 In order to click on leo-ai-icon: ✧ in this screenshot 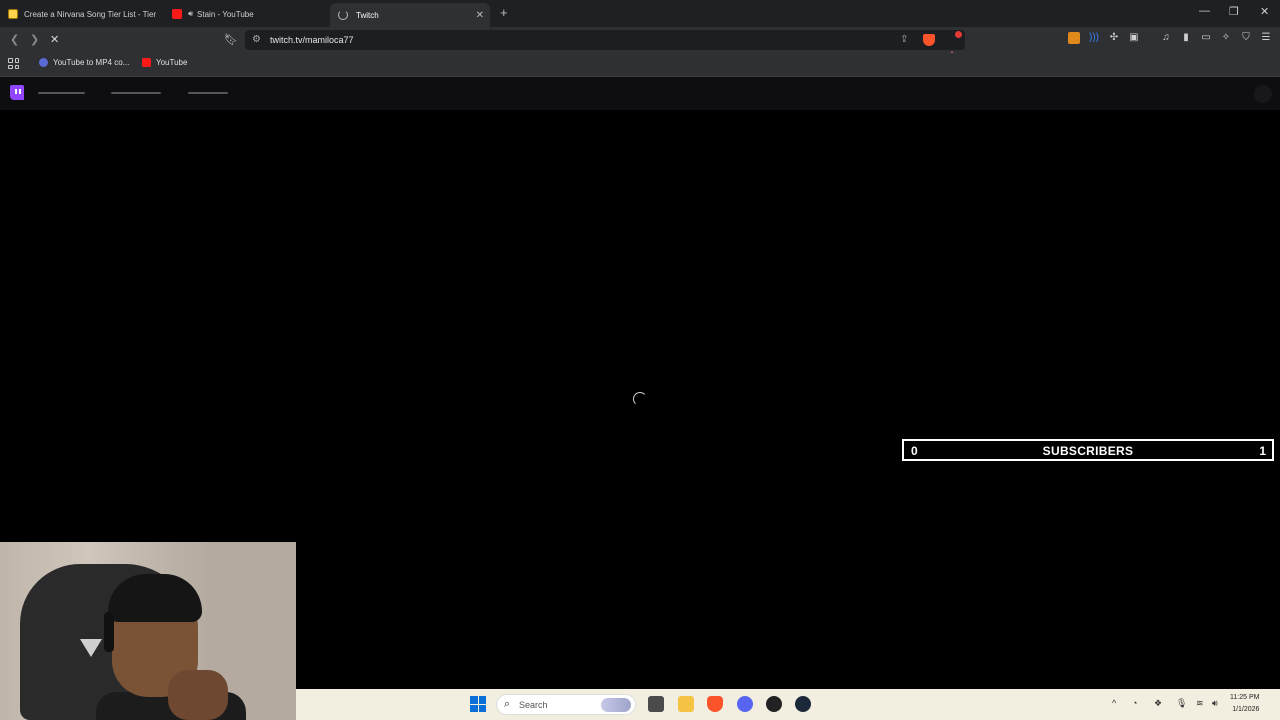, I will do `click(1226, 38)`.